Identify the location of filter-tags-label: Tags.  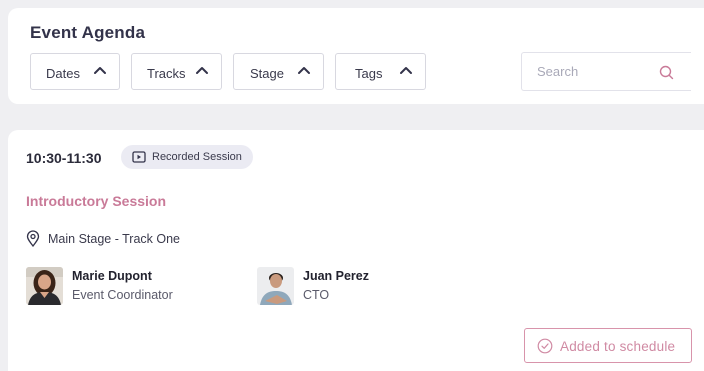
(369, 73).